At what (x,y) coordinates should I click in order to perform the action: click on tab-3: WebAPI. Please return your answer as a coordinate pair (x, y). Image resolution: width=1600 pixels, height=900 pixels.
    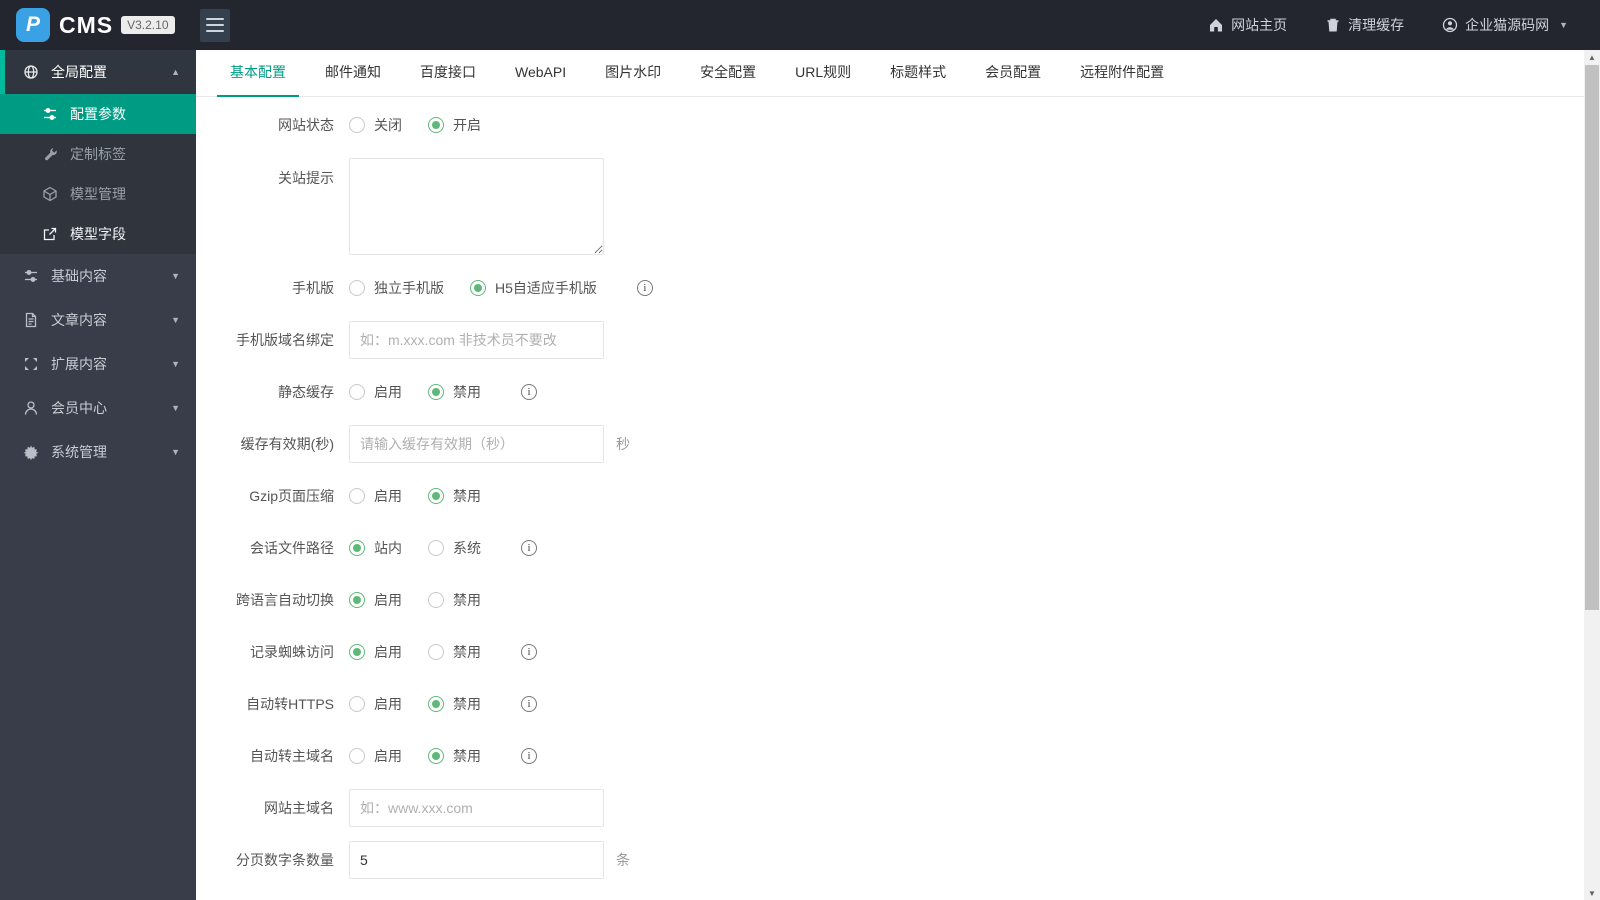
    Looking at the image, I should click on (540, 73).